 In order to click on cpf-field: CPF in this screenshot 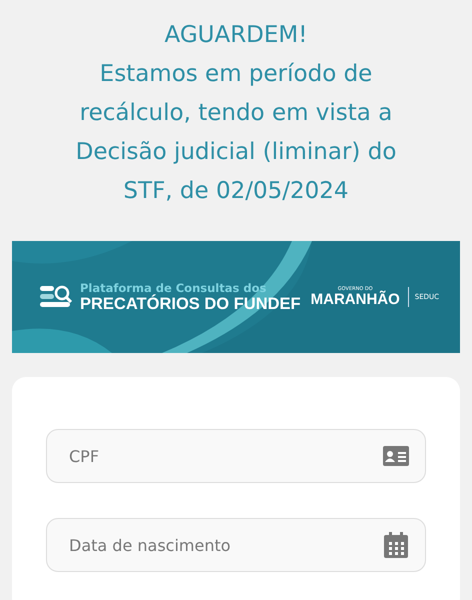, I will do `click(236, 456)`.